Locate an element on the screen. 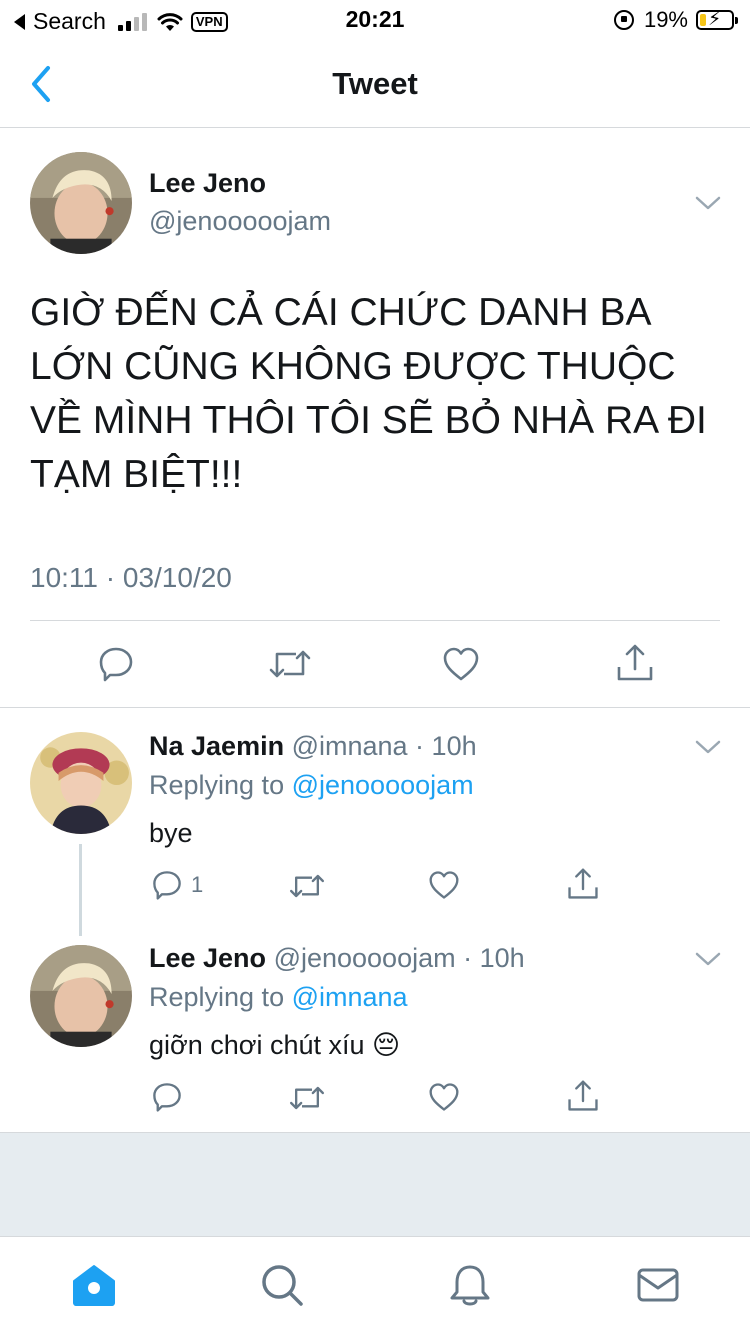  author-meta: @jenooooojam · 10h is located at coordinates (399, 958).